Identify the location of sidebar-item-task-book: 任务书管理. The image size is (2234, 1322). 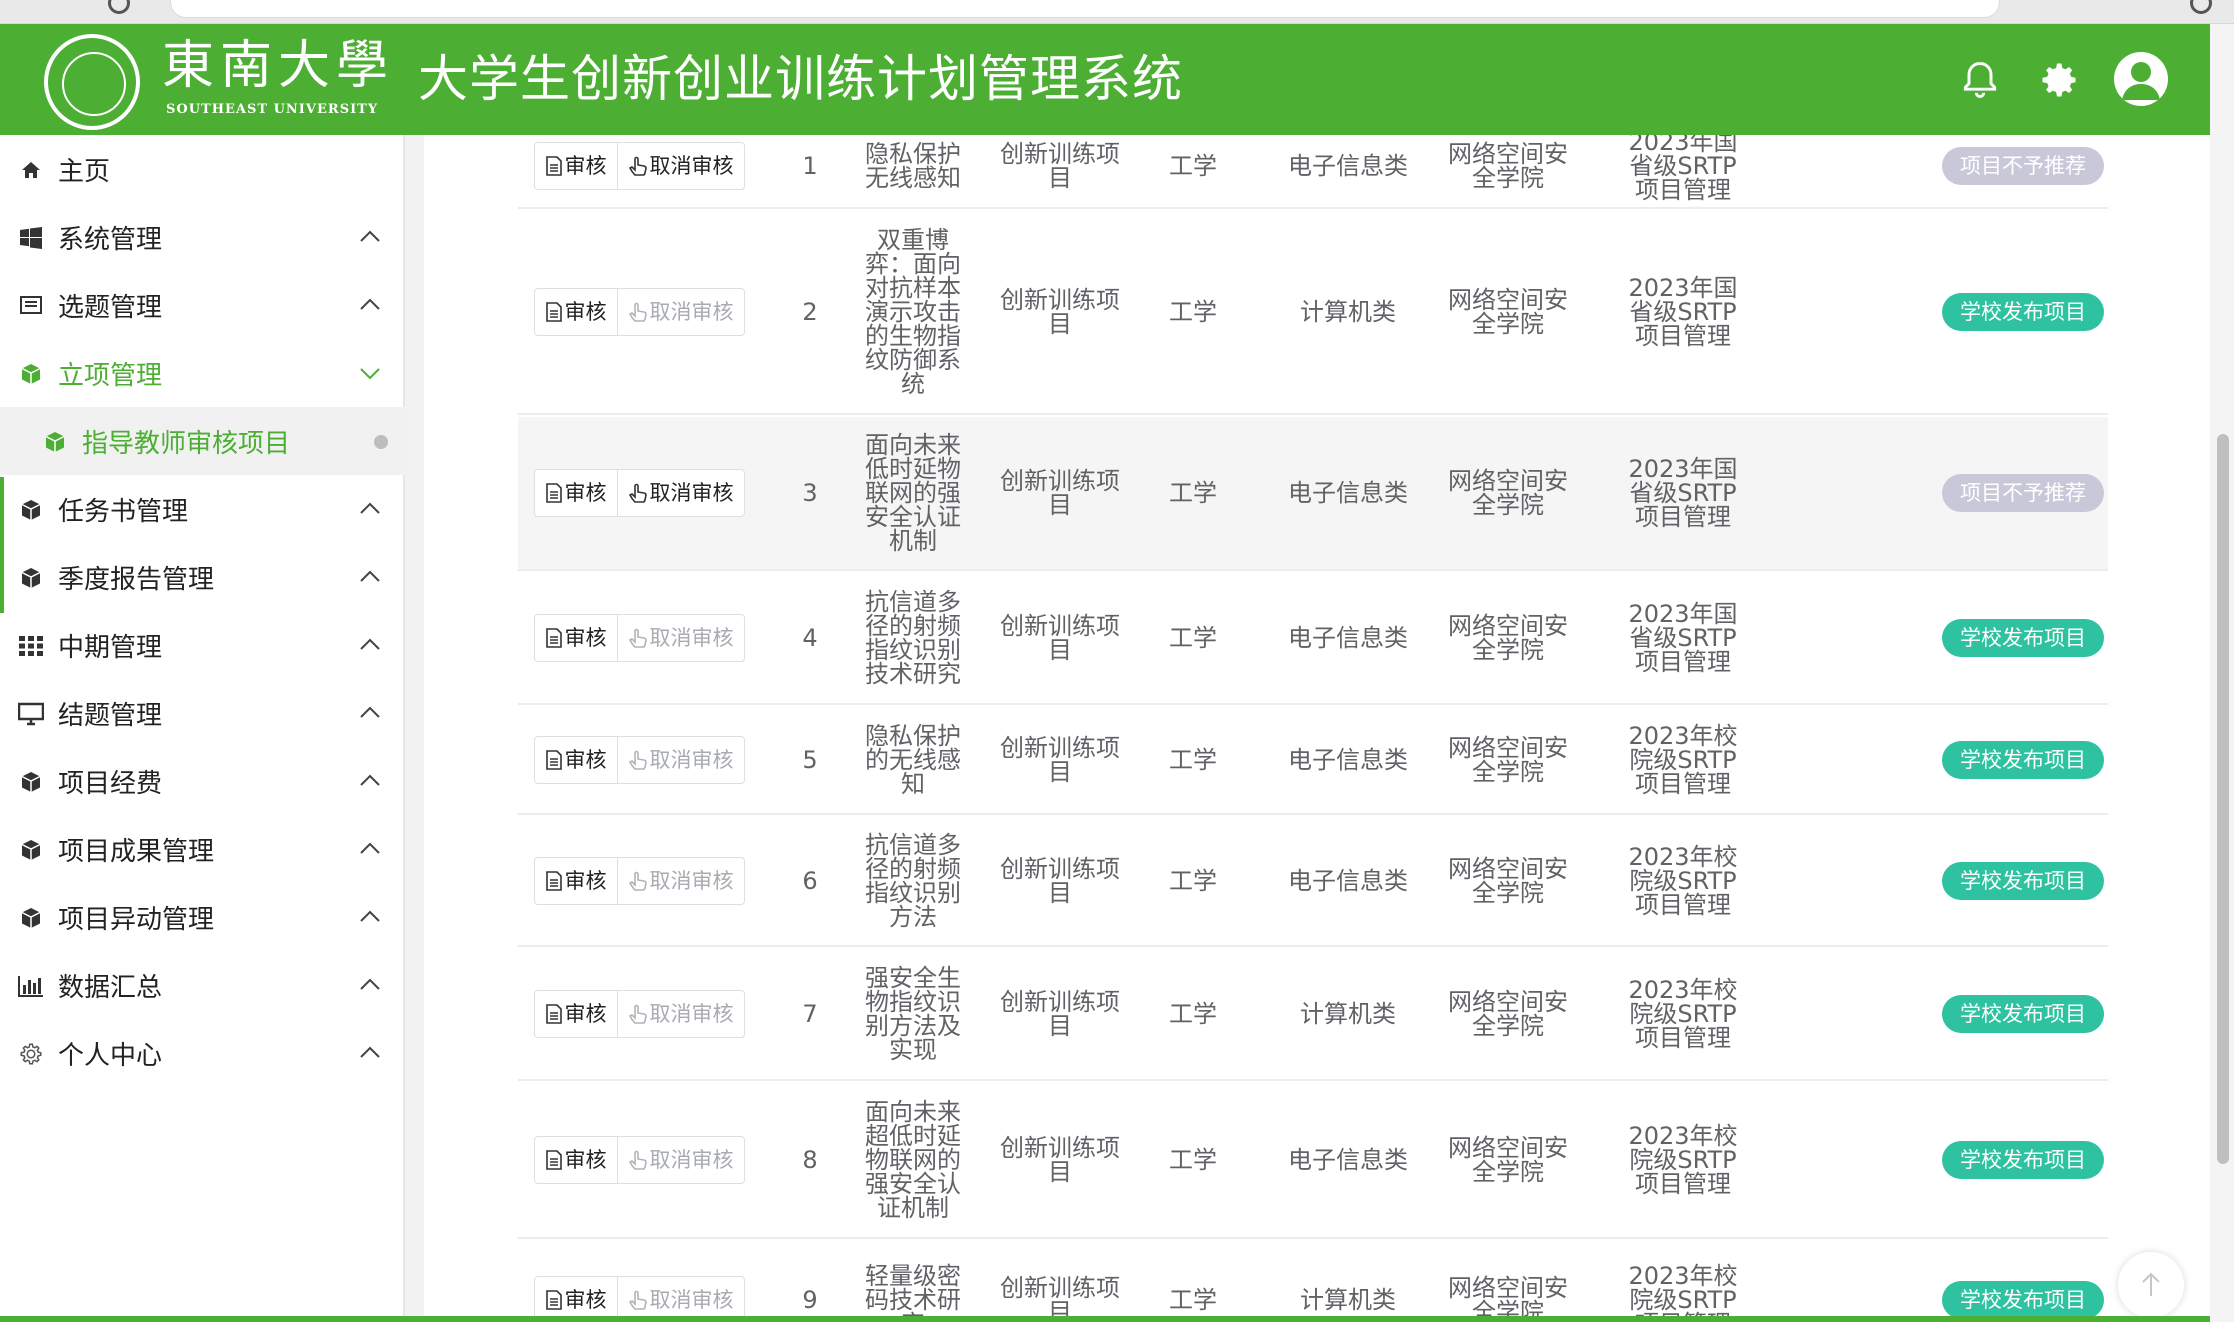
(202, 509).